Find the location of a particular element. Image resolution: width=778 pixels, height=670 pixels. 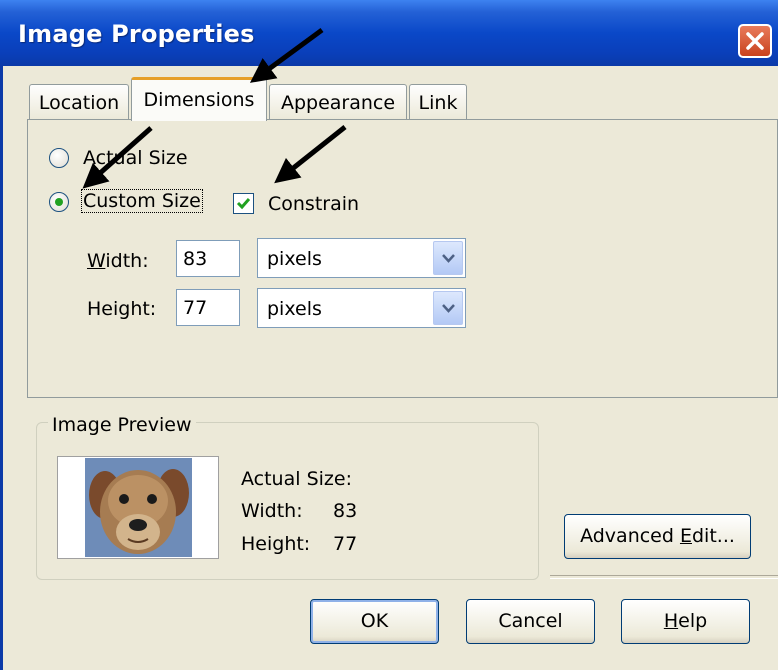

help-mnemonic: H is located at coordinates (671, 621).